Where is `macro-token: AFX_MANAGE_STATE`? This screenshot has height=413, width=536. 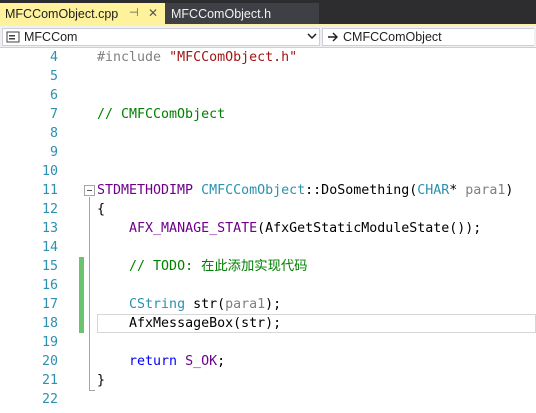 macro-token: AFX_MANAGE_STATE is located at coordinates (193, 228).